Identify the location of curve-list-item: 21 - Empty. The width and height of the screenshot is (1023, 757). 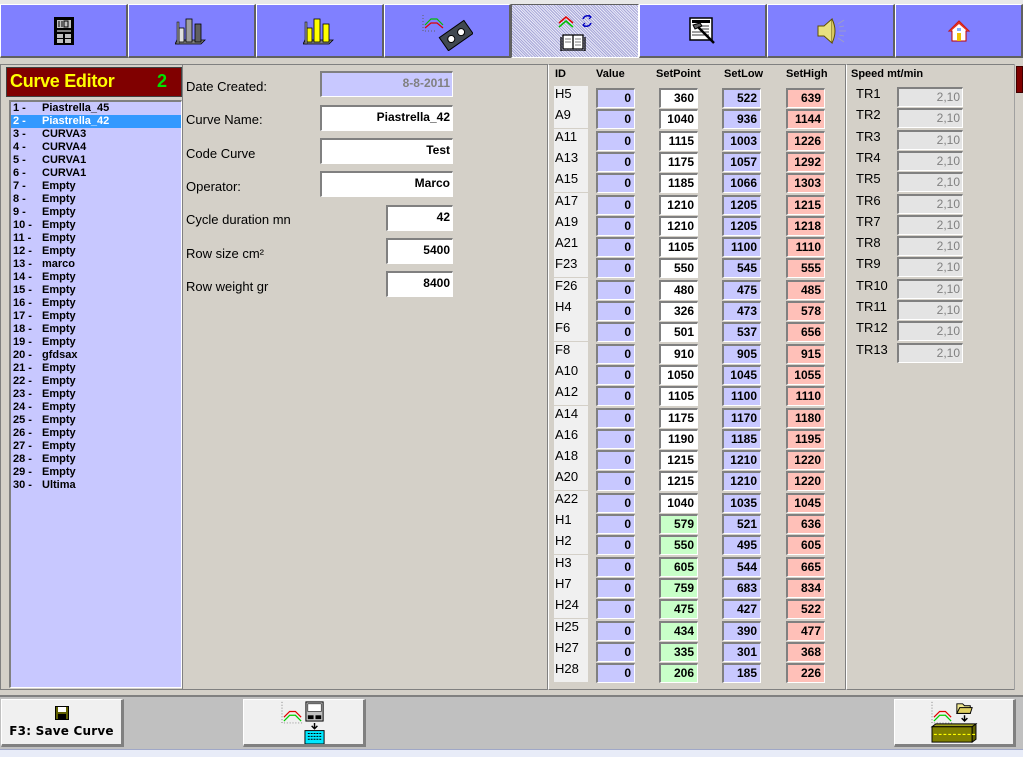
(96, 368).